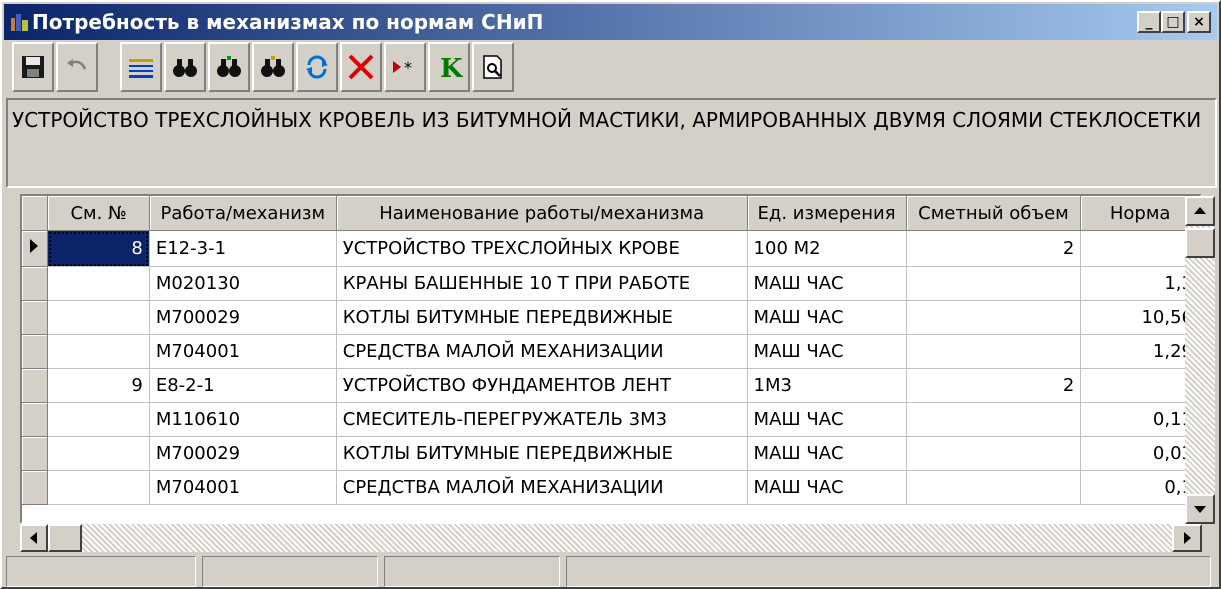 Image resolution: width=1221 pixels, height=589 pixels. What do you see at coordinates (1140, 317) in the screenshot?
I see `cell-norm: 10,56` at bounding box center [1140, 317].